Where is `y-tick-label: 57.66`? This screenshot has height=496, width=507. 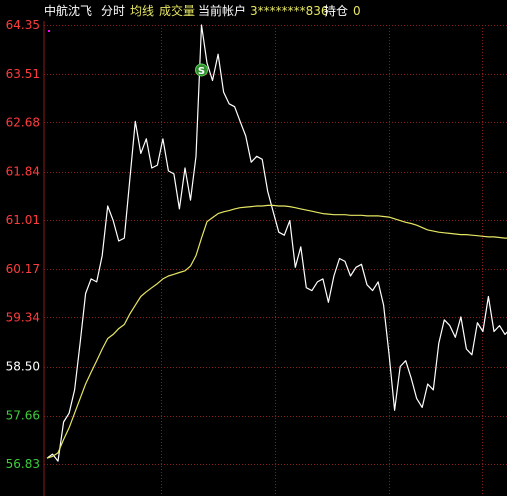
y-tick-label: 57.66 is located at coordinates (23, 416).